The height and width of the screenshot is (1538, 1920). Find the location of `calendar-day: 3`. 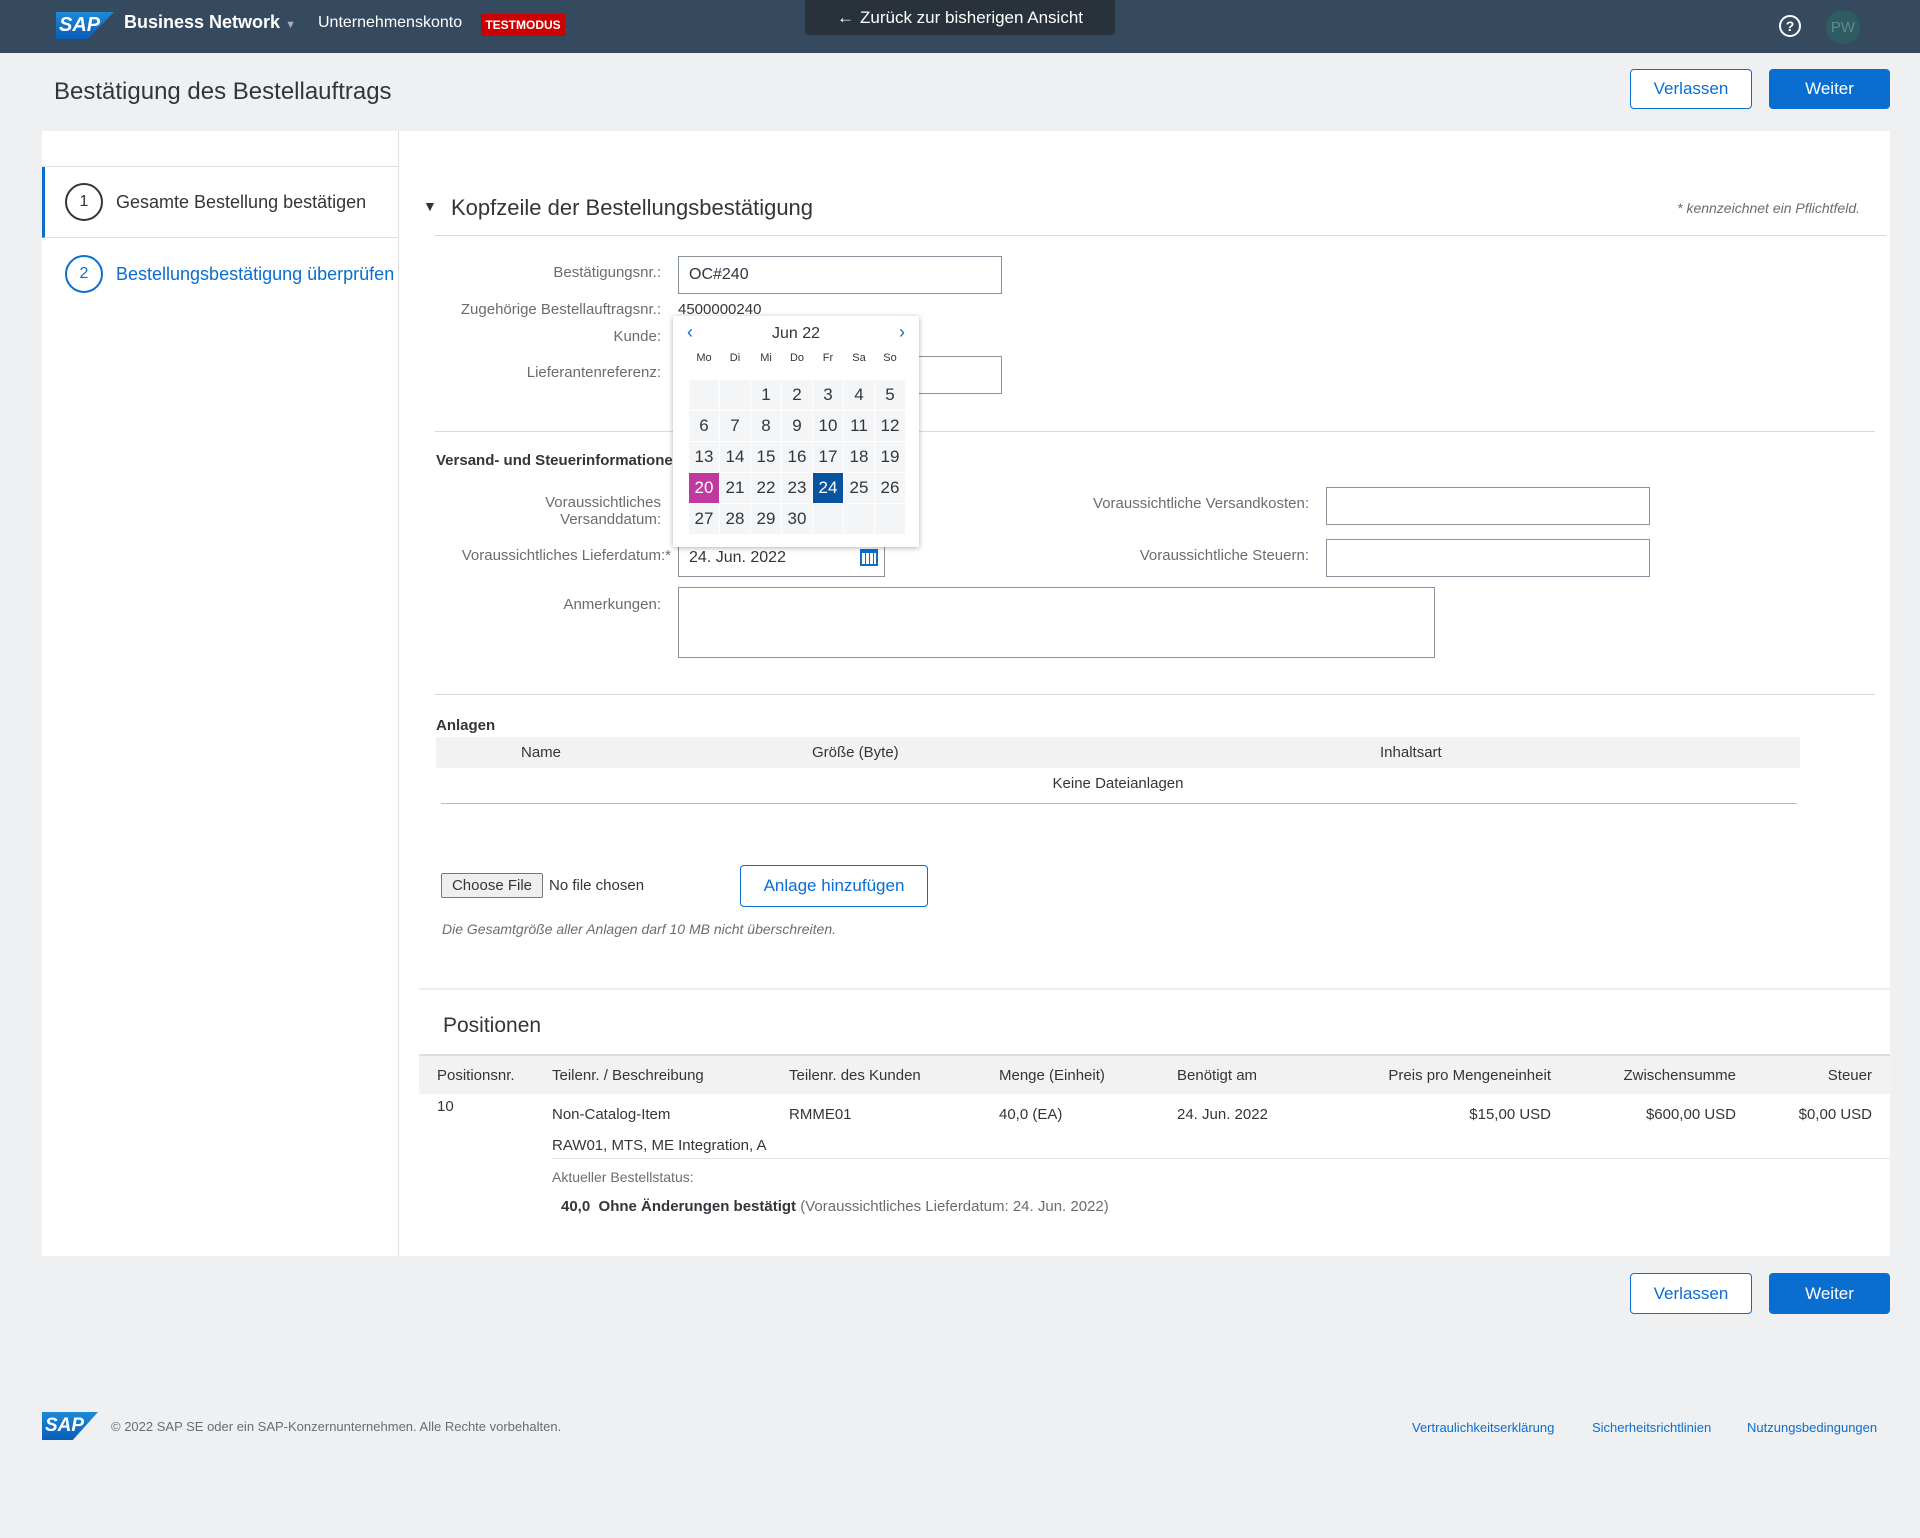

calendar-day: 3 is located at coordinates (828, 395).